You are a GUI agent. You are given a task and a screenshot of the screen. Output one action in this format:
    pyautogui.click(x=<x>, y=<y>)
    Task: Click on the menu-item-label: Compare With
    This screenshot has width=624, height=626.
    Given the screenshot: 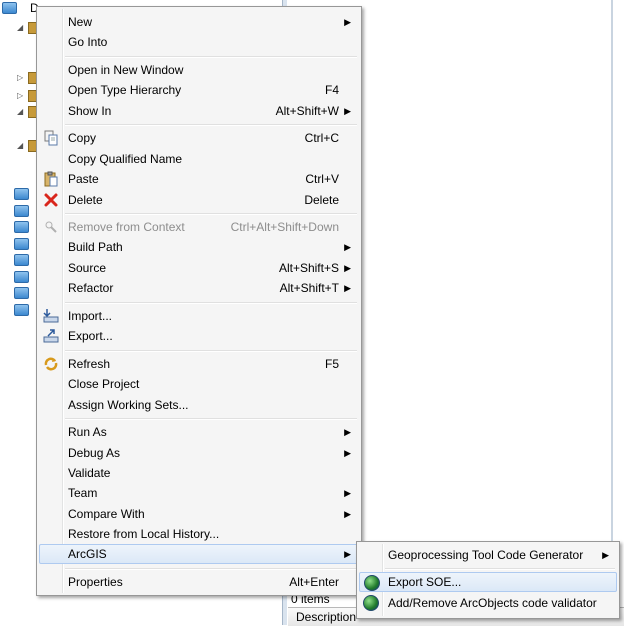 What is the action you would take?
    pyautogui.click(x=106, y=514)
    